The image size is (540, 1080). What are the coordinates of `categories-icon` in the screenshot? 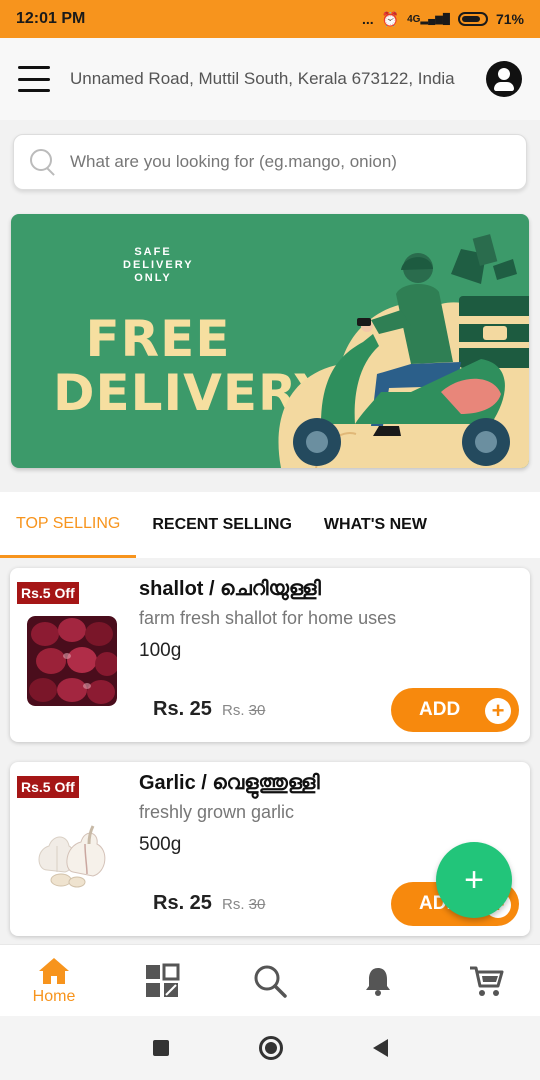 It's located at (163, 980).